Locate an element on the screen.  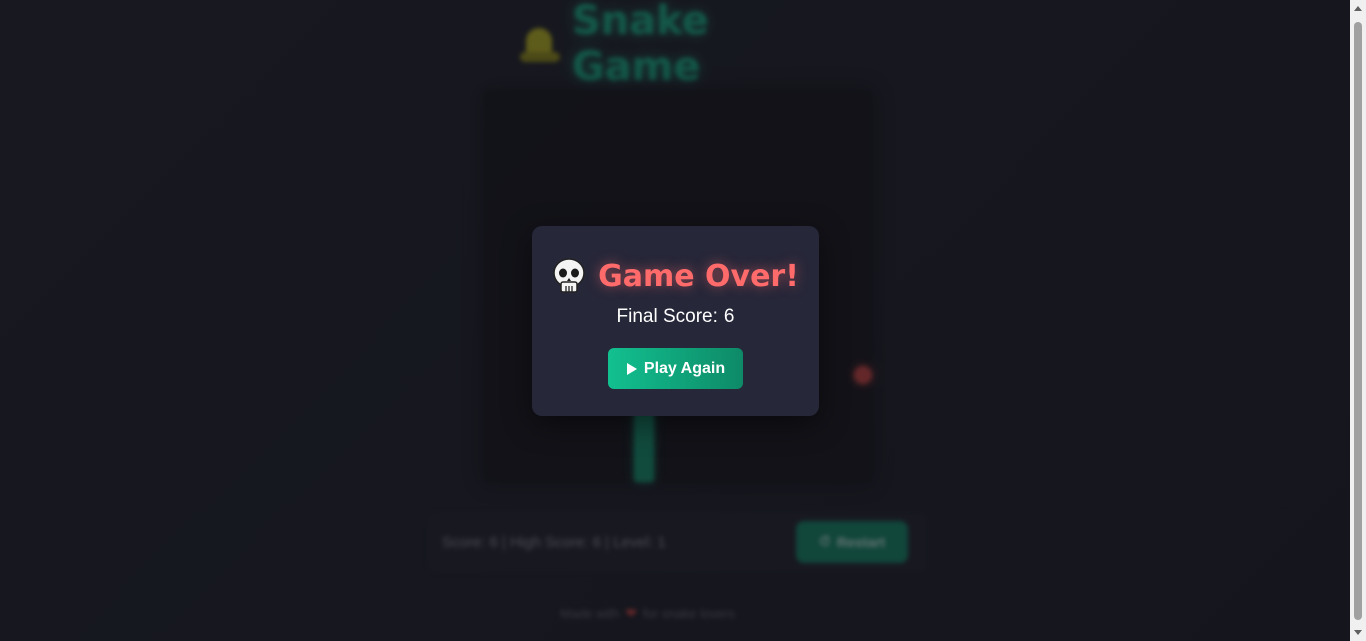
play-icon is located at coordinates (632, 369).